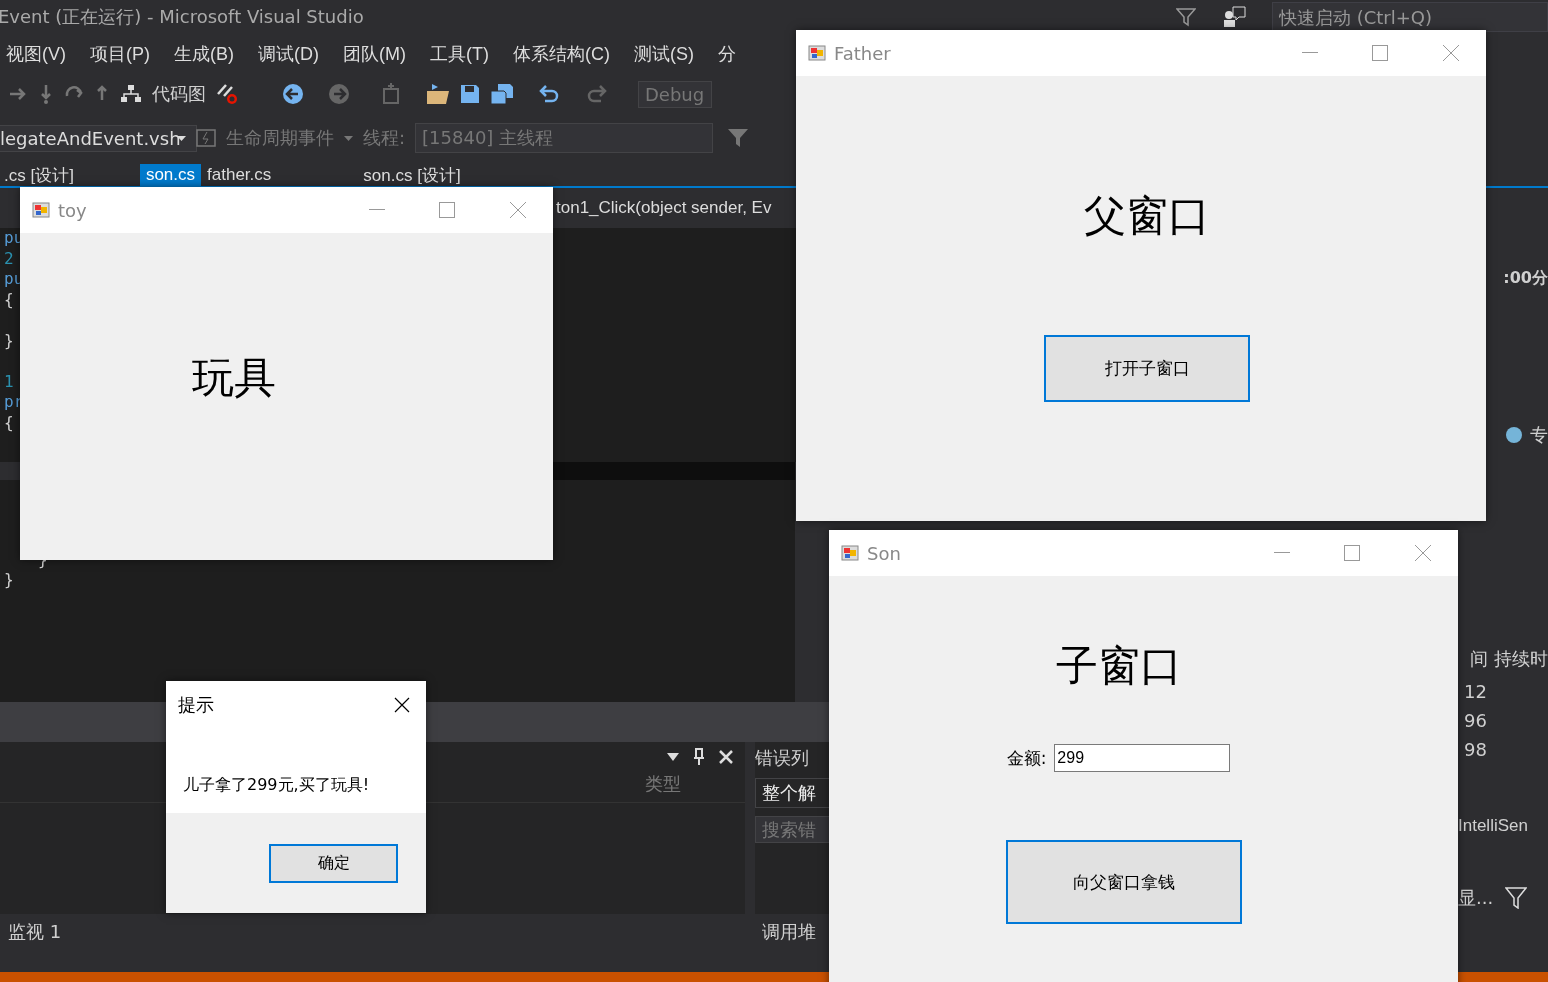 This screenshot has height=982, width=1548. Describe the element at coordinates (664, 208) in the screenshot. I see `member-dropdown: ton1_Click(object sender, Ev` at that location.